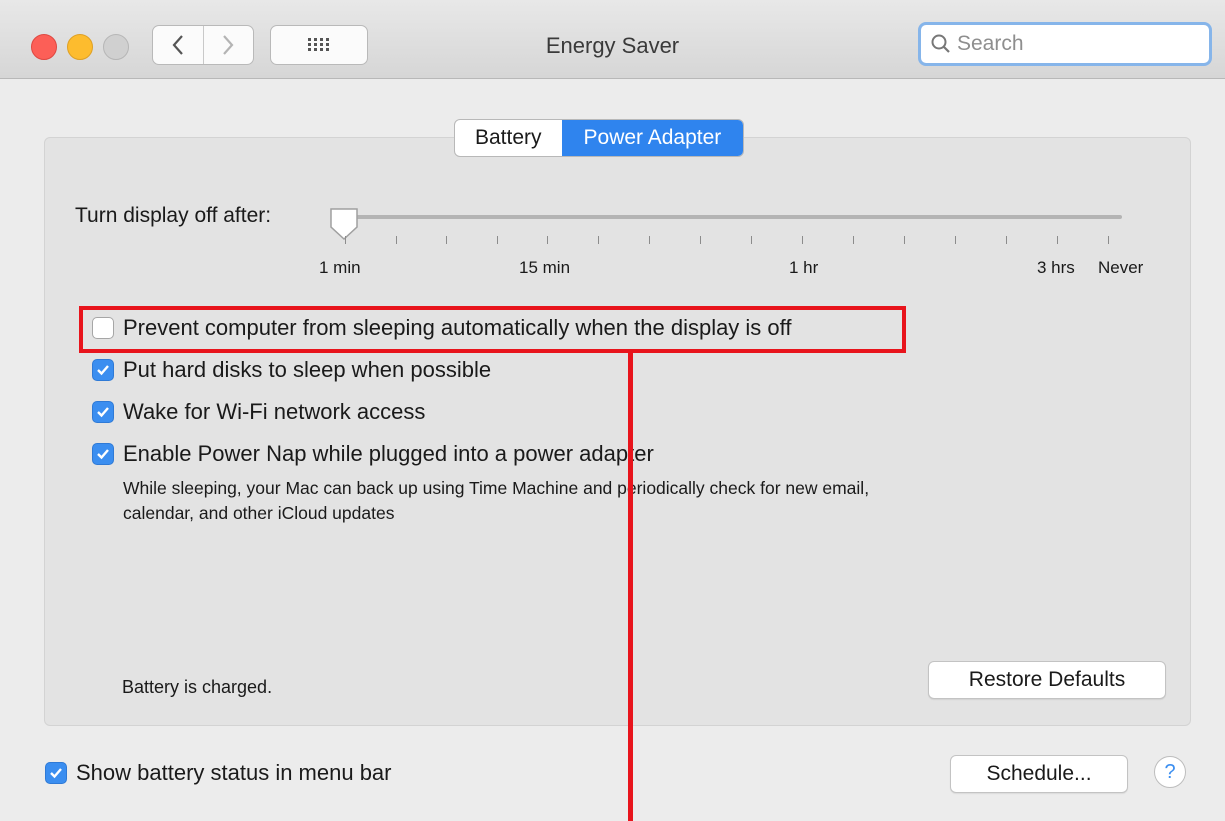 This screenshot has height=821, width=1225. Describe the element at coordinates (173, 215) in the screenshot. I see `display-sleep-label: Turn display off after:` at that location.